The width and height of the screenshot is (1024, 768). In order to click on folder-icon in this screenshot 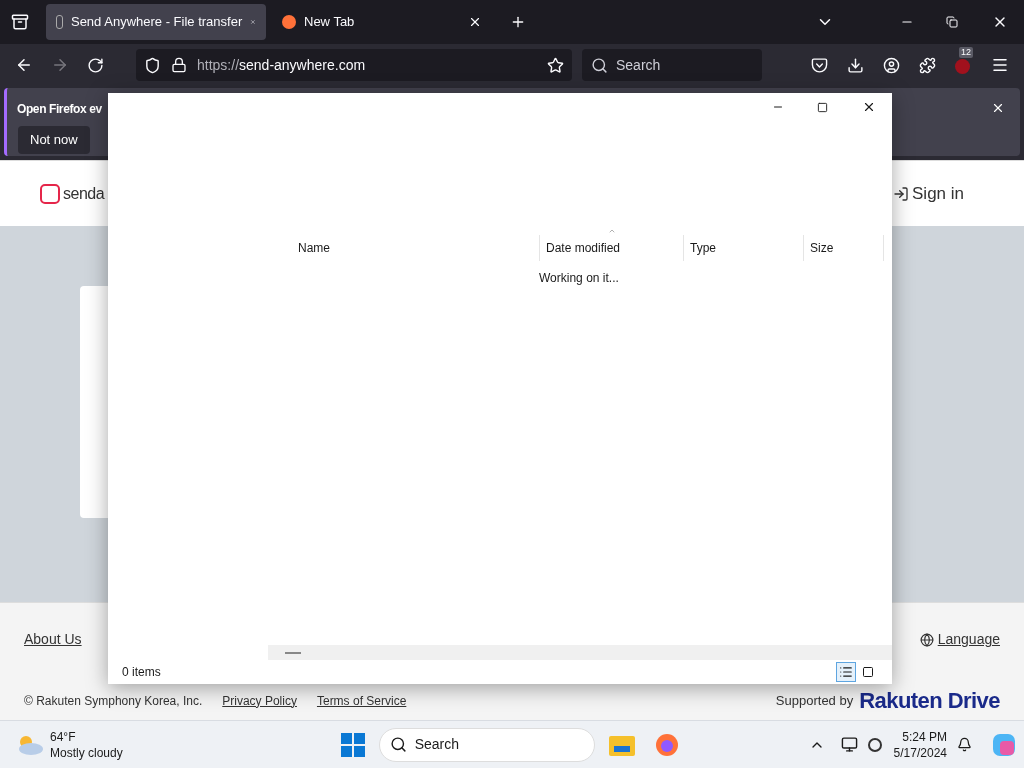, I will do `click(621, 744)`.